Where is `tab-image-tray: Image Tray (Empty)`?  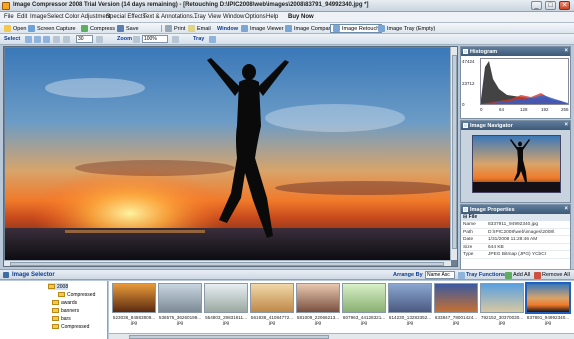
tab-image-tray: Image Tray (Empty) is located at coordinates (406, 28).